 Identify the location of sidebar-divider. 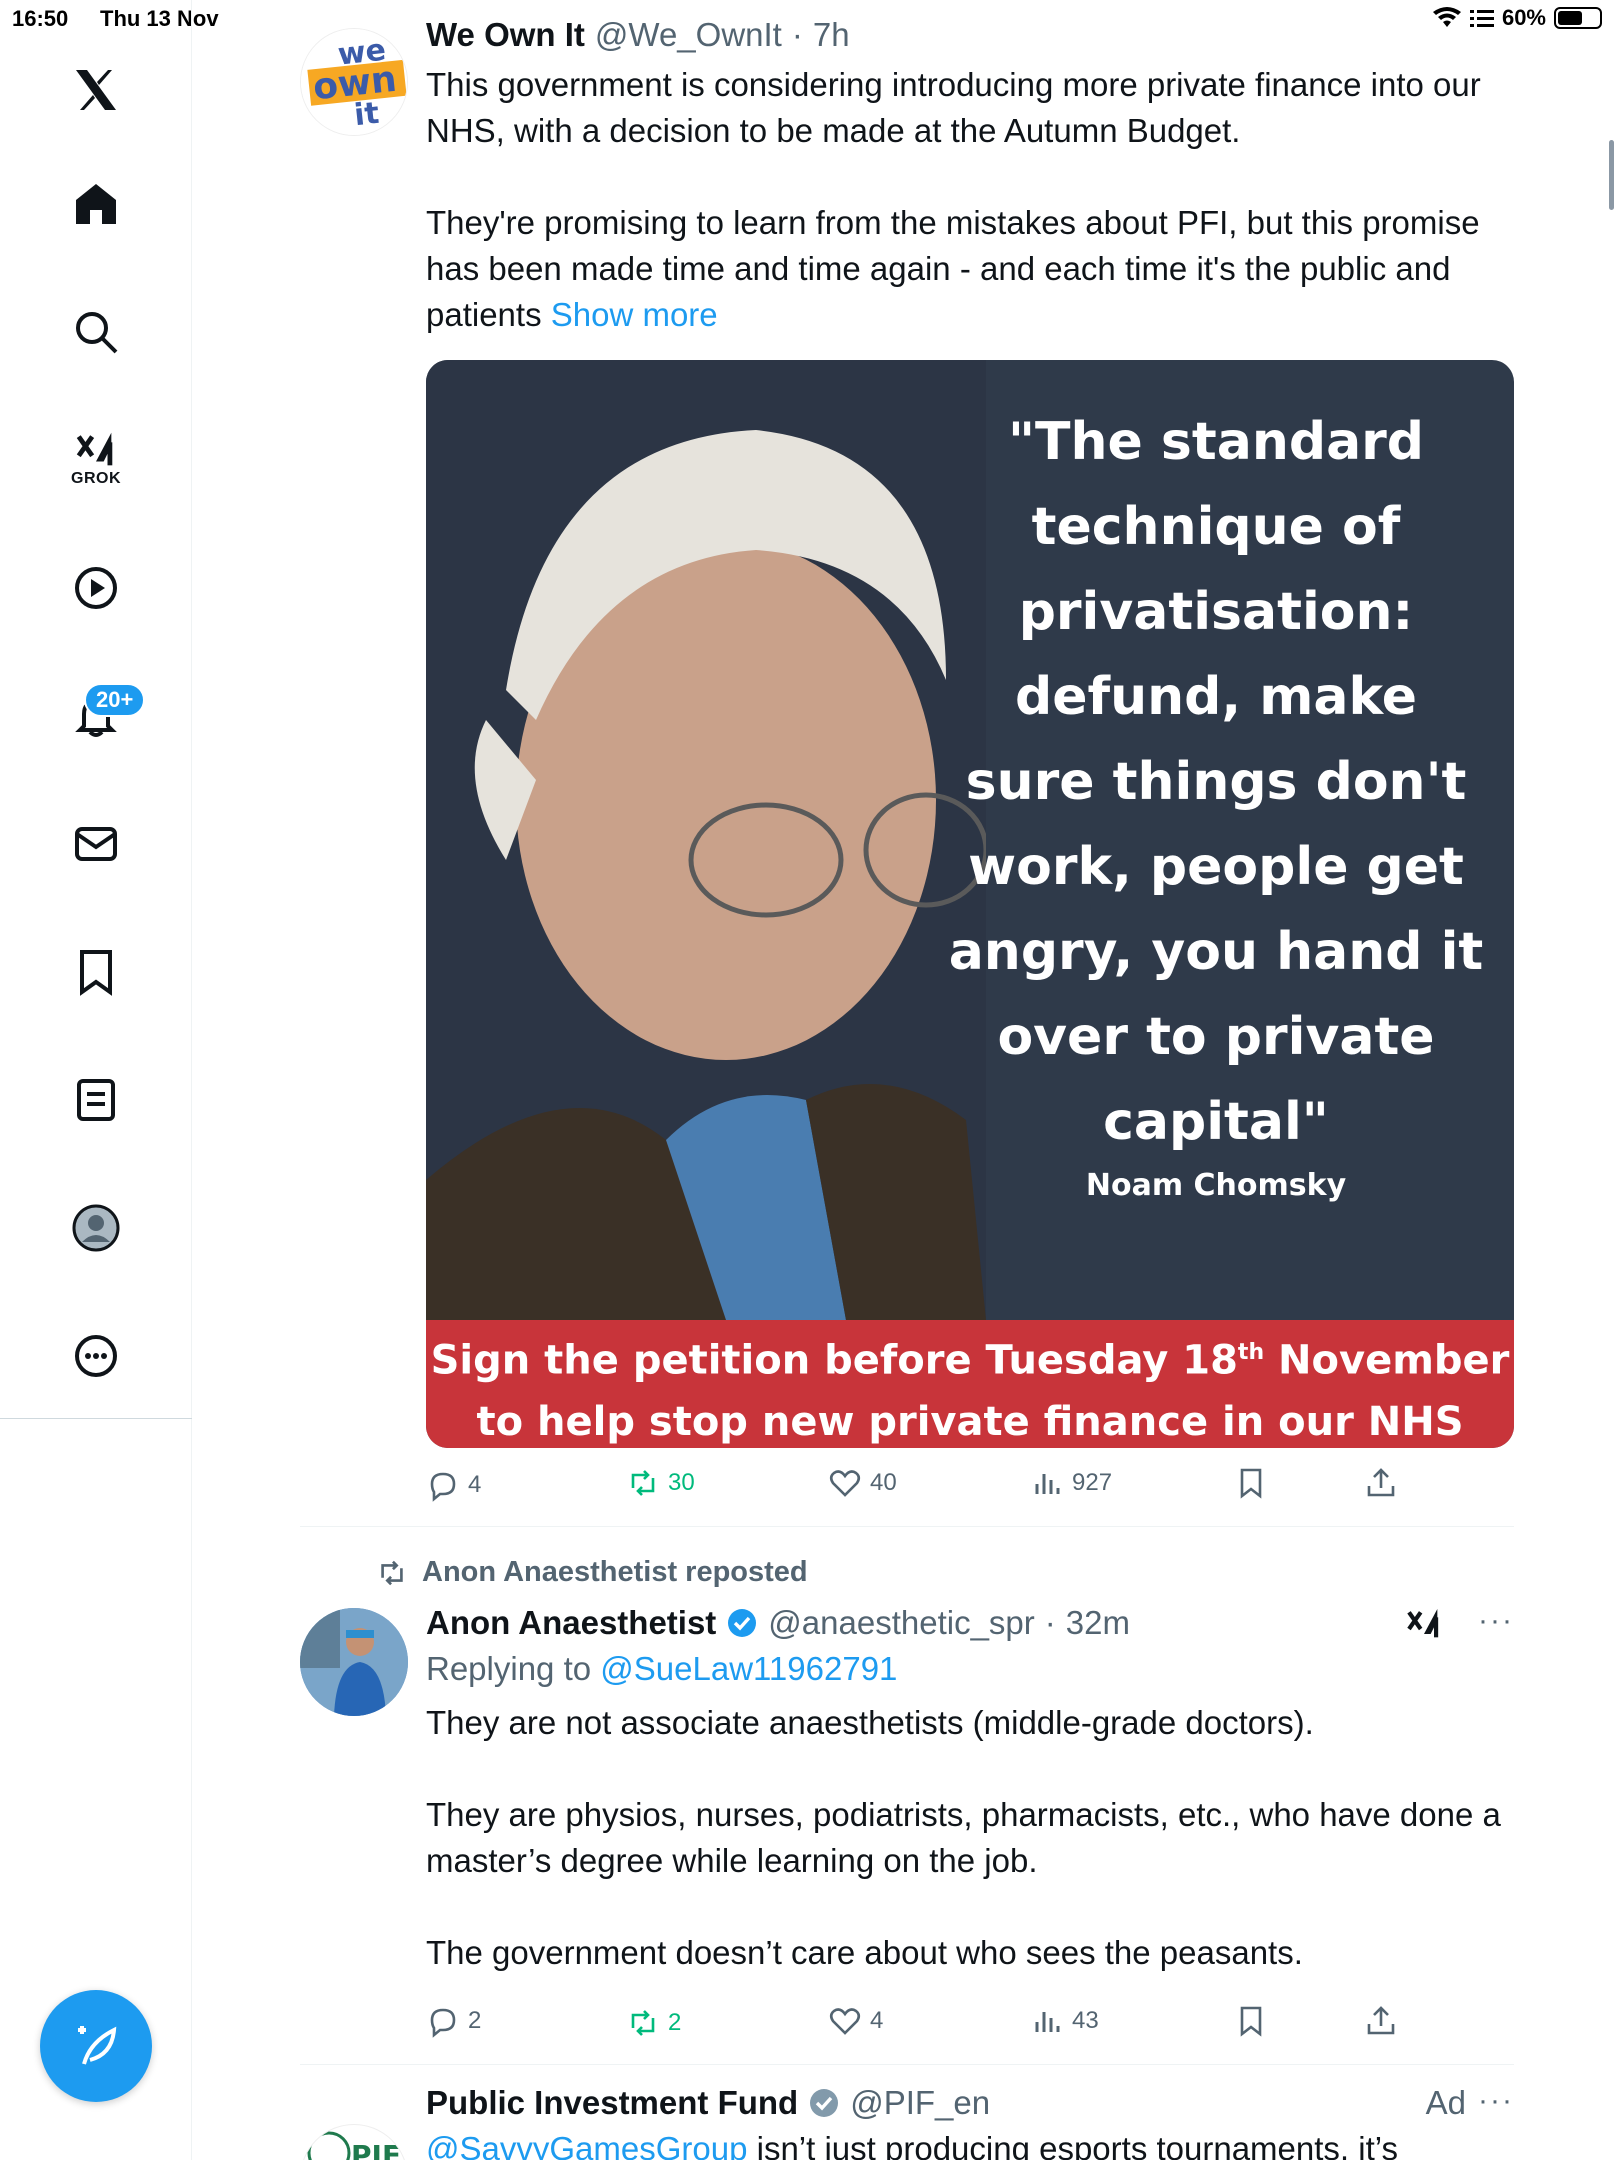
(96, 1418).